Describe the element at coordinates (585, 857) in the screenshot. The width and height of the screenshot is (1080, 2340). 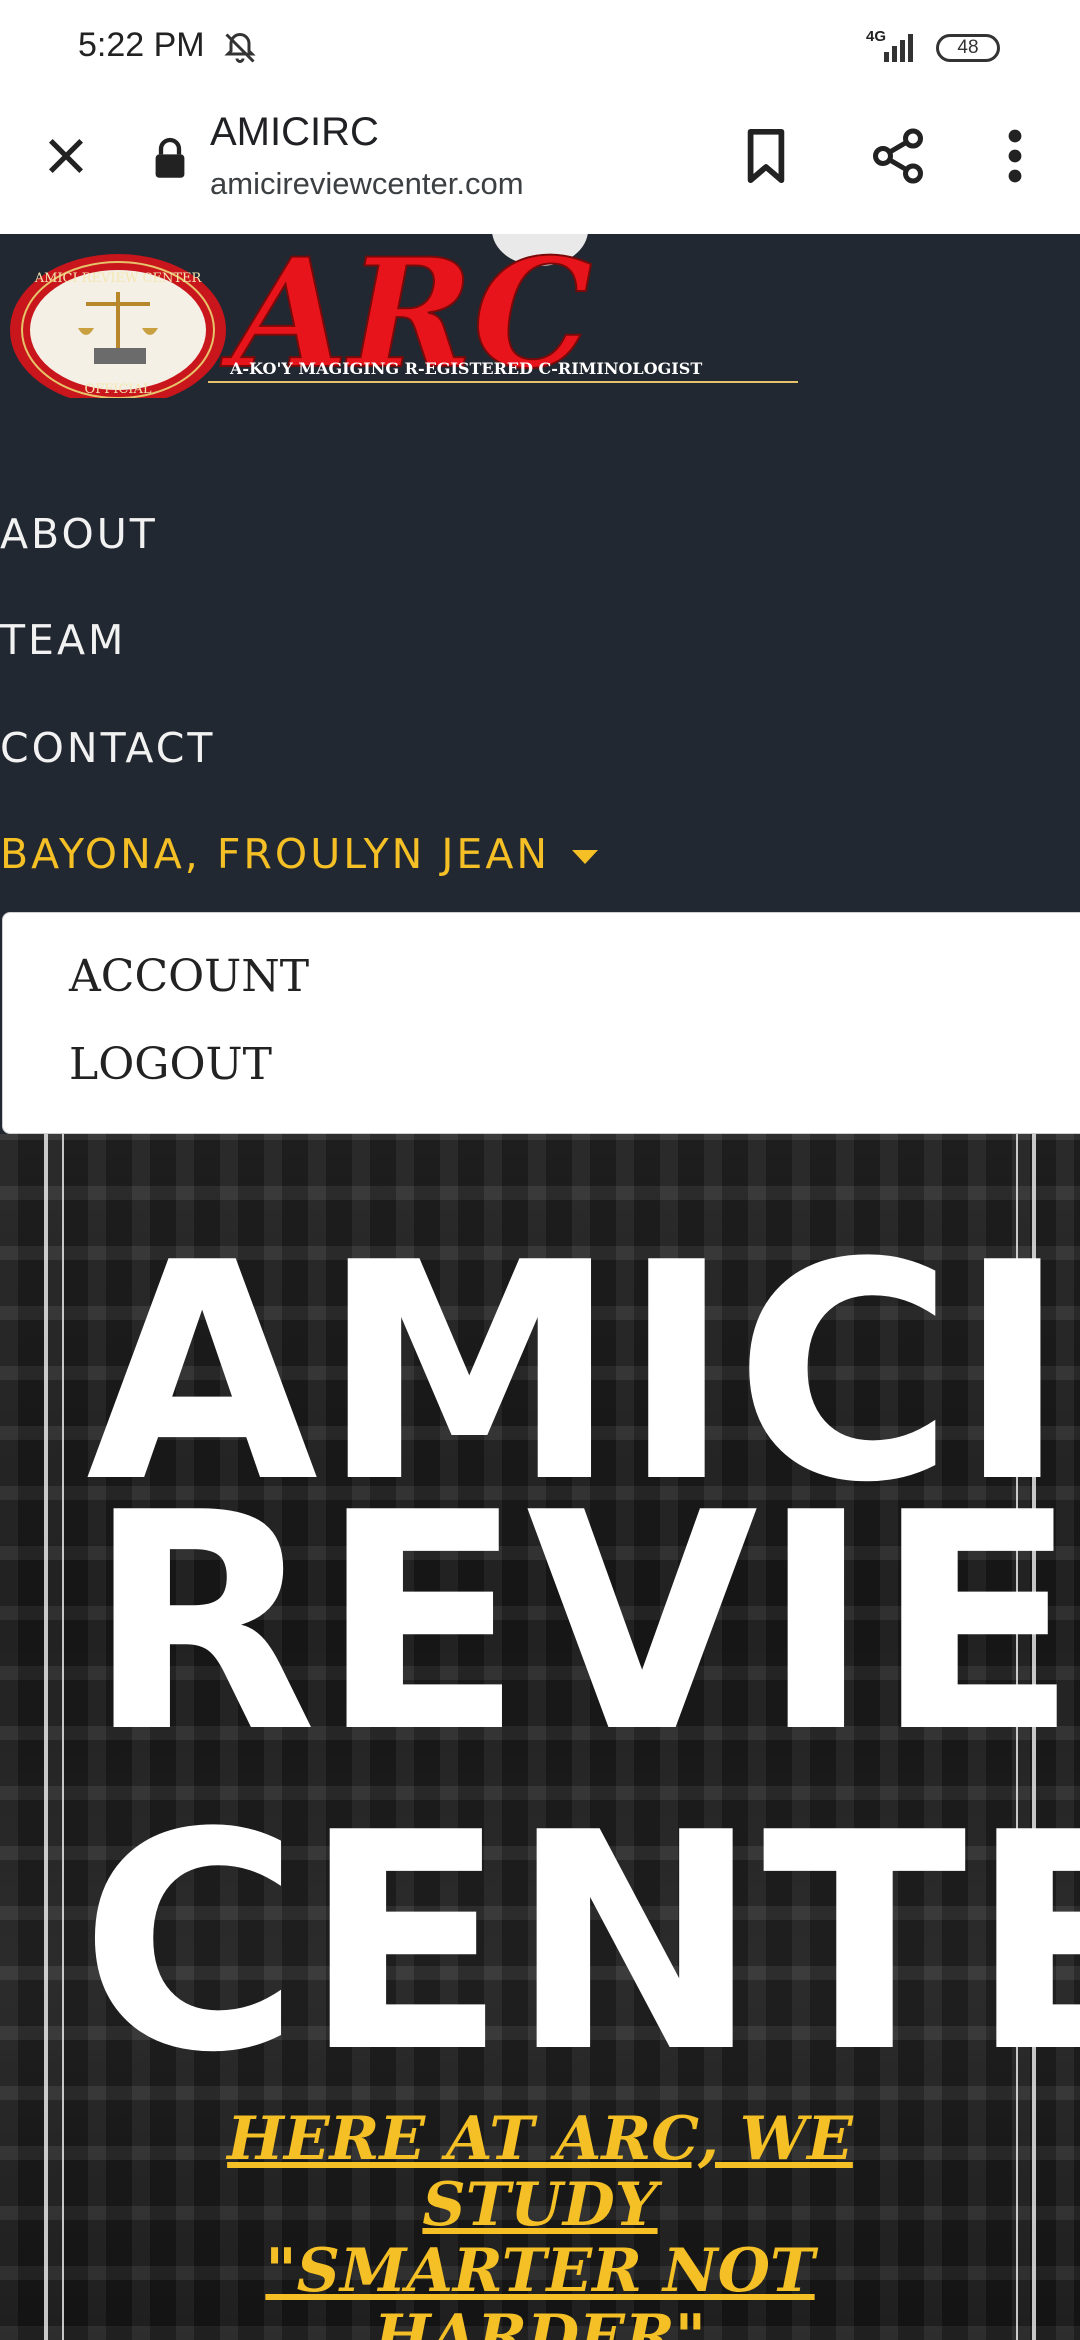
I see `caret-down-icon` at that location.